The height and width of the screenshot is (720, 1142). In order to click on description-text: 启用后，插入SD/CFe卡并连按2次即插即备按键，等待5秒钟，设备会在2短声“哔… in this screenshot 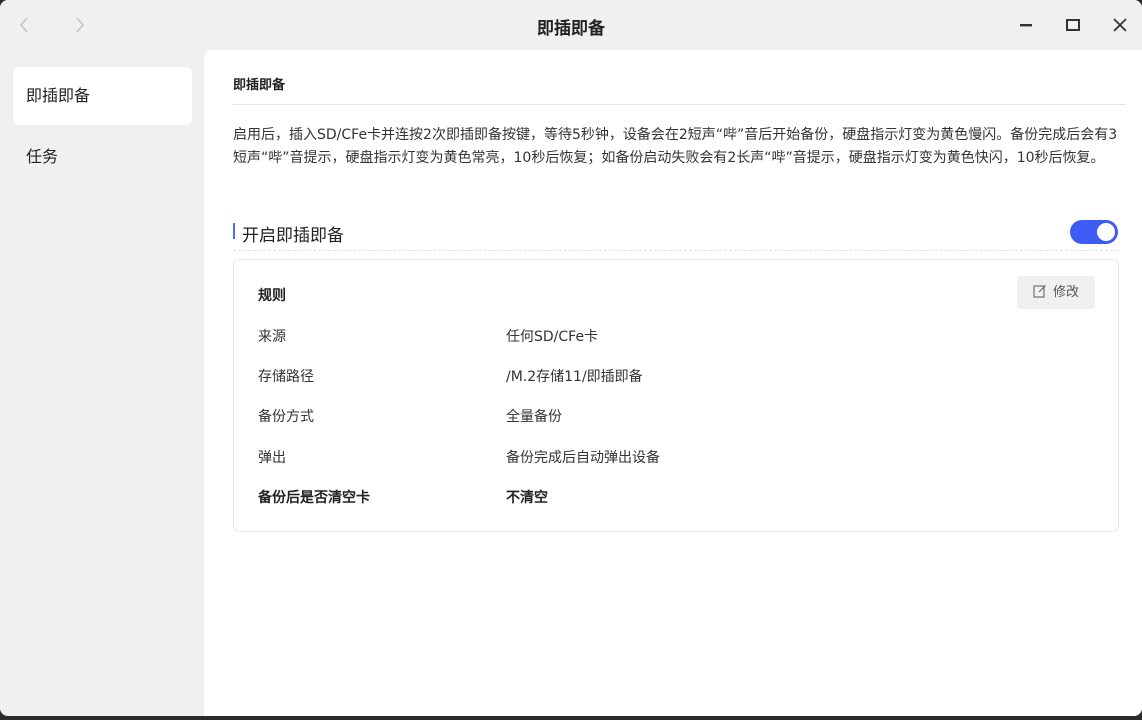, I will do `click(675, 146)`.